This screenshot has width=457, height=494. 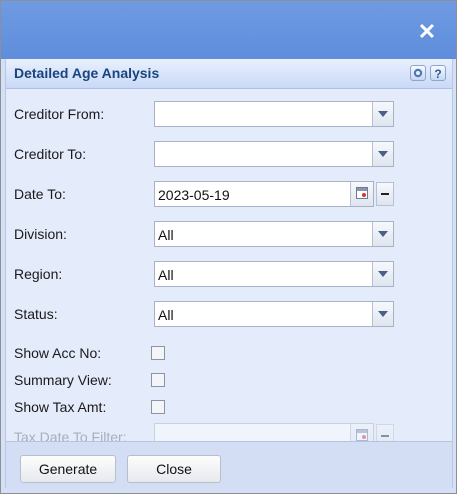 I want to click on status-value: All, so click(x=166, y=315).